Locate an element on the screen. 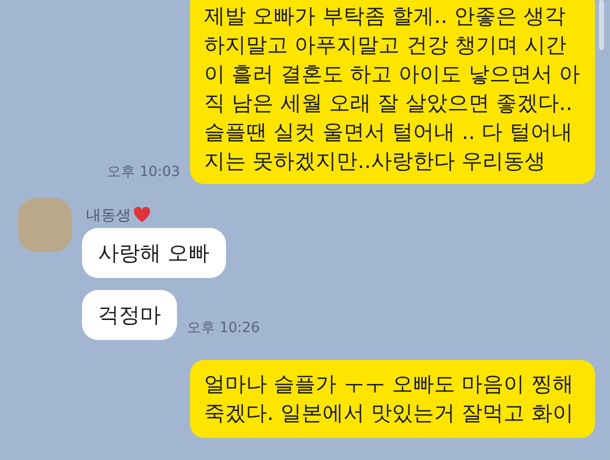  sender-name: 내동생 is located at coordinates (108, 215).